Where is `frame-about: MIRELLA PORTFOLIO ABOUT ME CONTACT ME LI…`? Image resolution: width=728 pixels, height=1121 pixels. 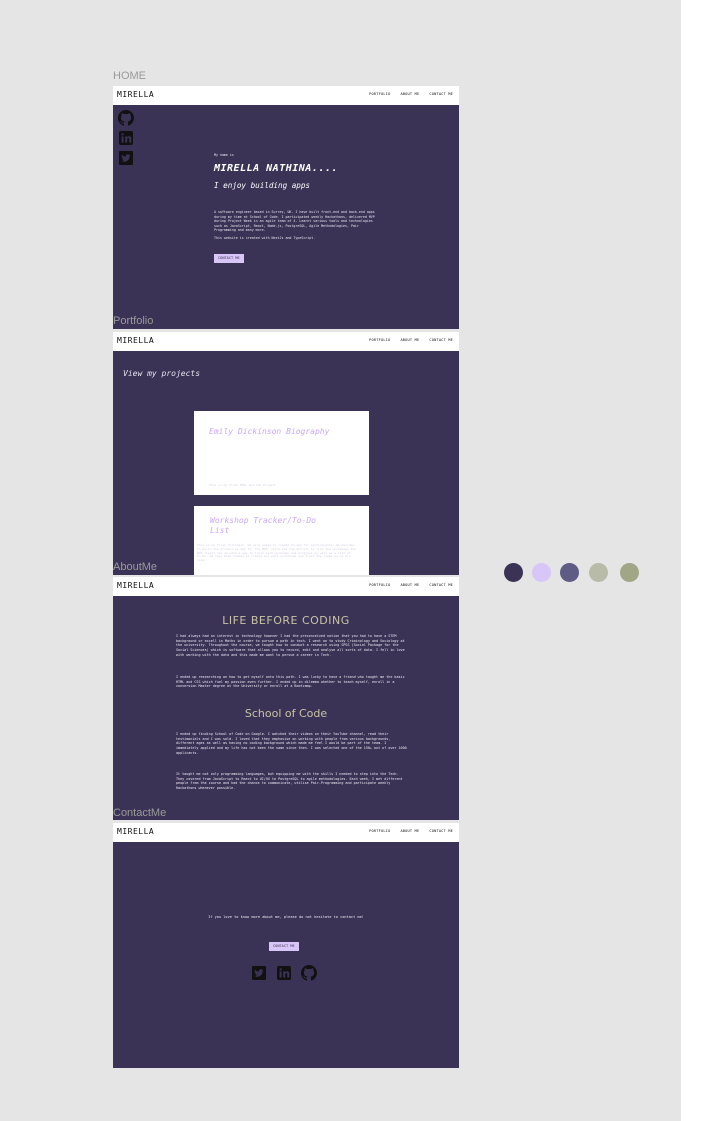
frame-about: MIRELLA PORTFOLIO ABOUT ME CONTACT ME LI… is located at coordinates (286, 698).